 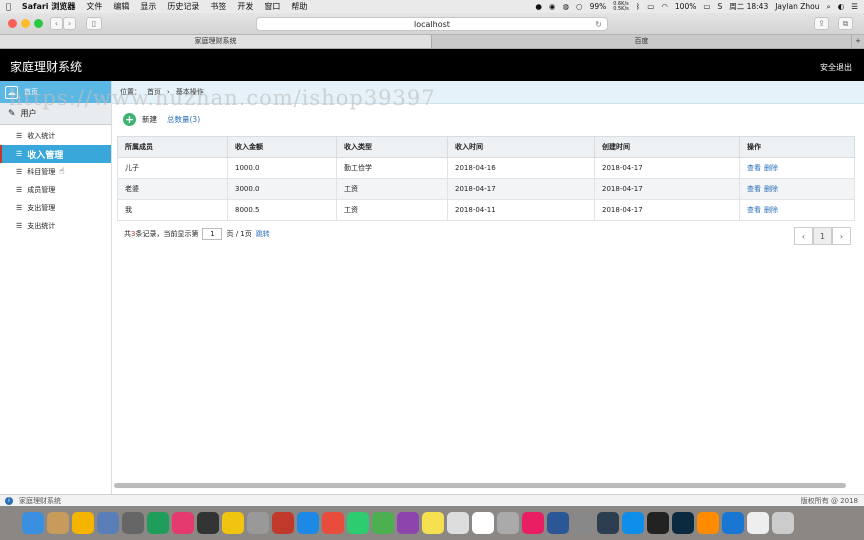 I want to click on spotlight-icon: ⌕, so click(x=829, y=7).